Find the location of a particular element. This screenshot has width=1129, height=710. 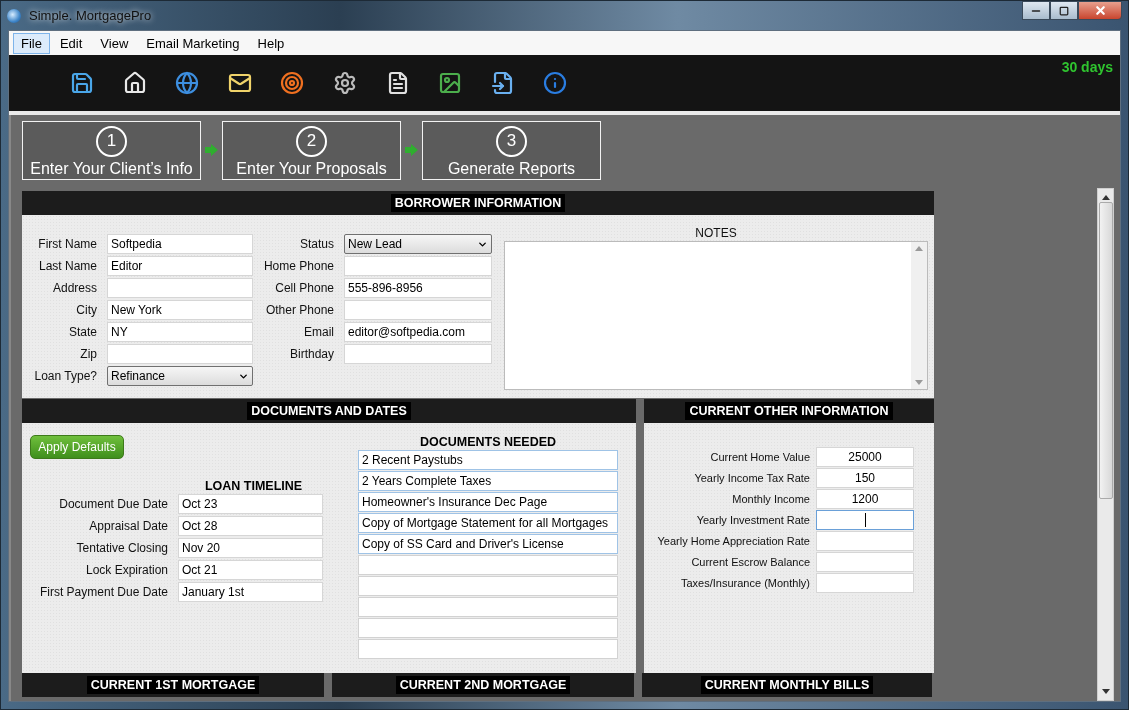

field-label: Current Escrow Balance is located at coordinates (750, 562).